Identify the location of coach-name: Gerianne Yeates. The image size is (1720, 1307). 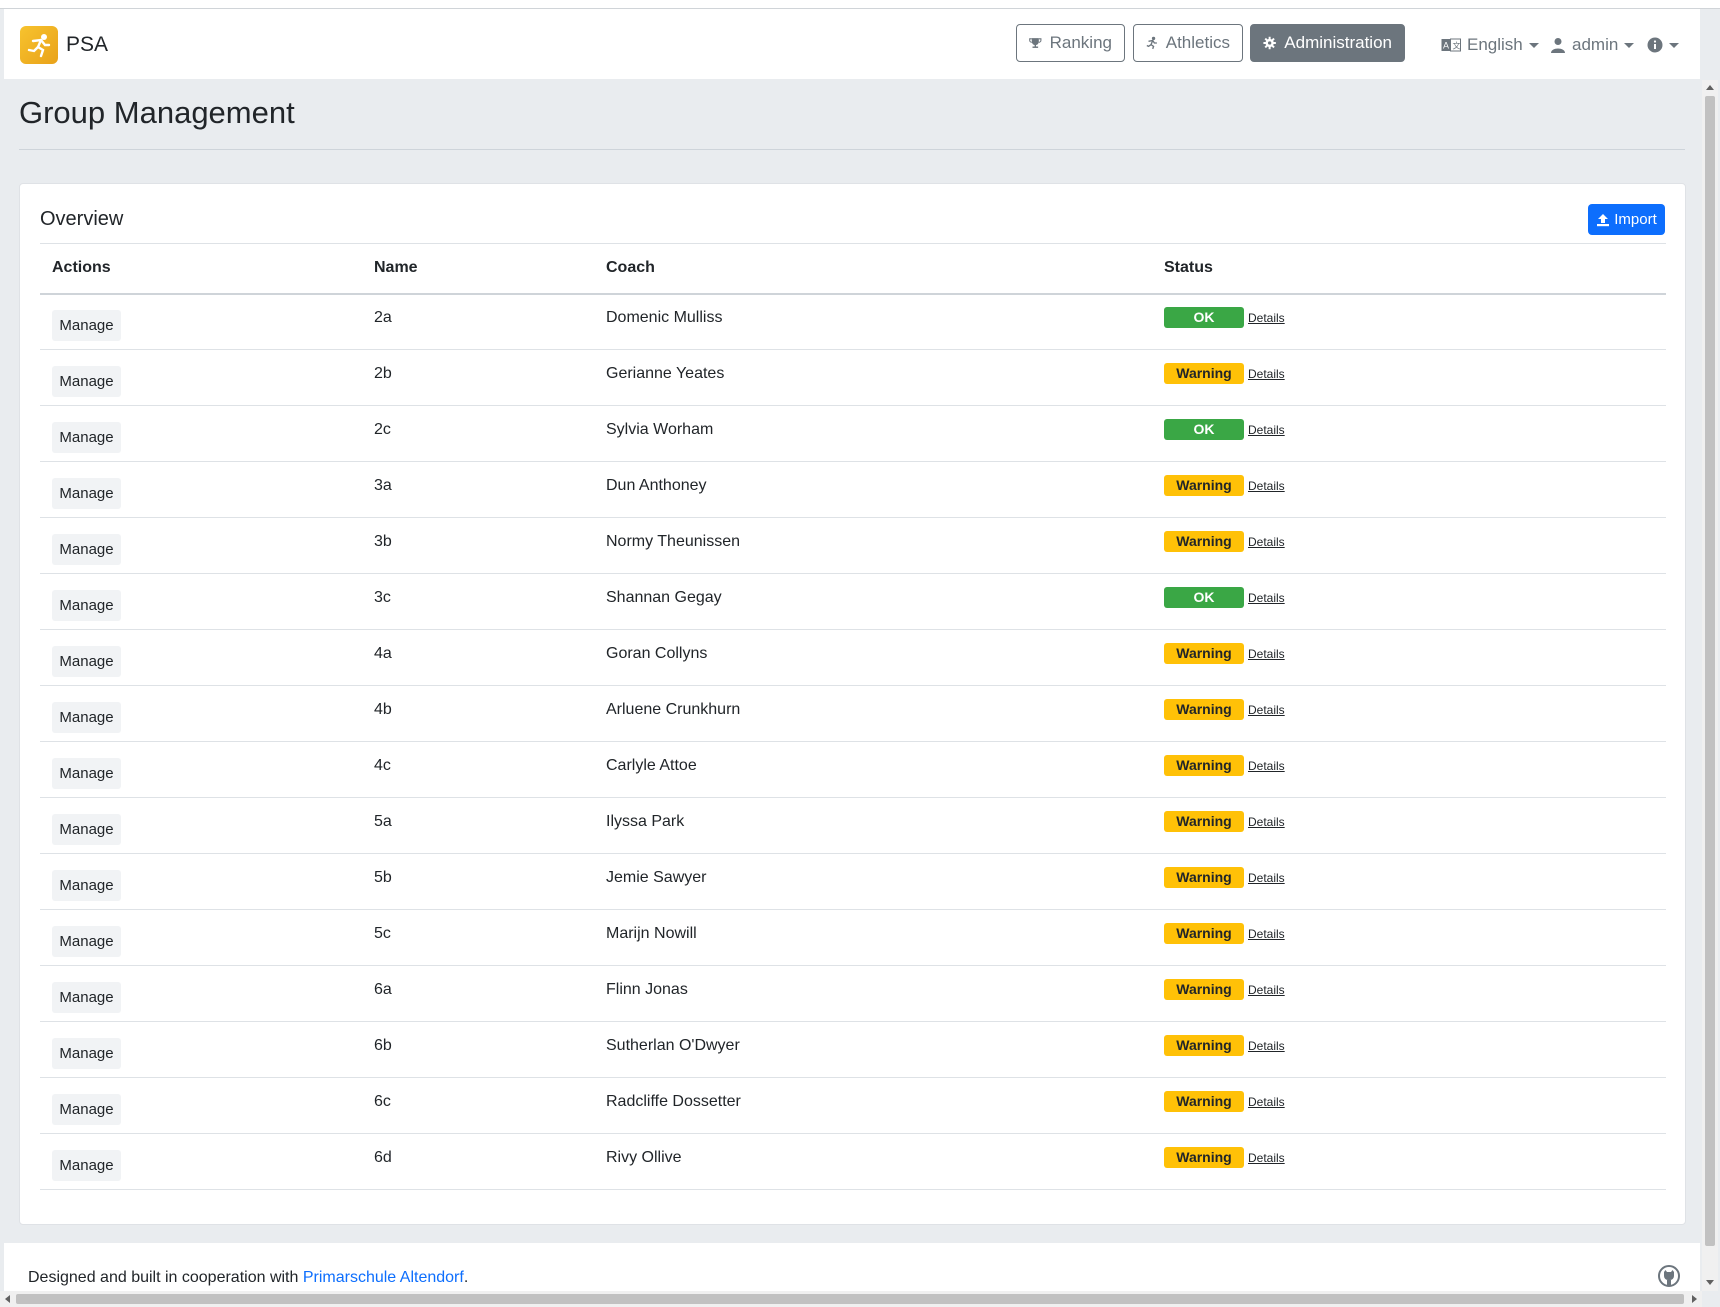
(665, 373).